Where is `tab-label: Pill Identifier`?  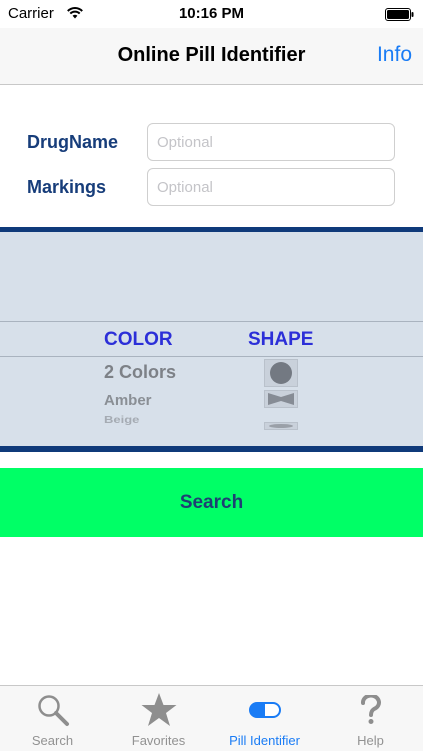
tab-label: Pill Identifier is located at coordinates (264, 740).